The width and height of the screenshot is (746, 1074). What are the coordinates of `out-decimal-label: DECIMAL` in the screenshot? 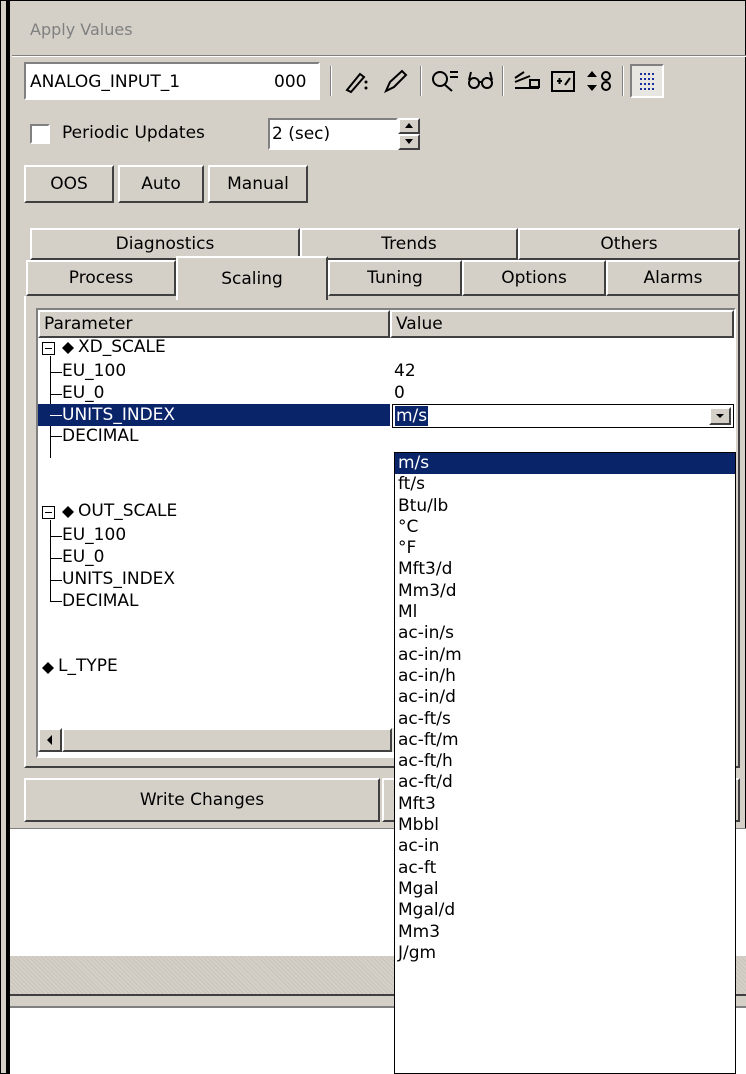 It's located at (100, 601).